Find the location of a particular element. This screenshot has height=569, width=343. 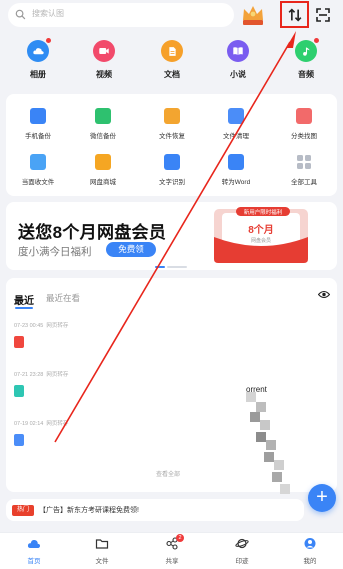

nav-folder: 文件 is located at coordinates (102, 551).